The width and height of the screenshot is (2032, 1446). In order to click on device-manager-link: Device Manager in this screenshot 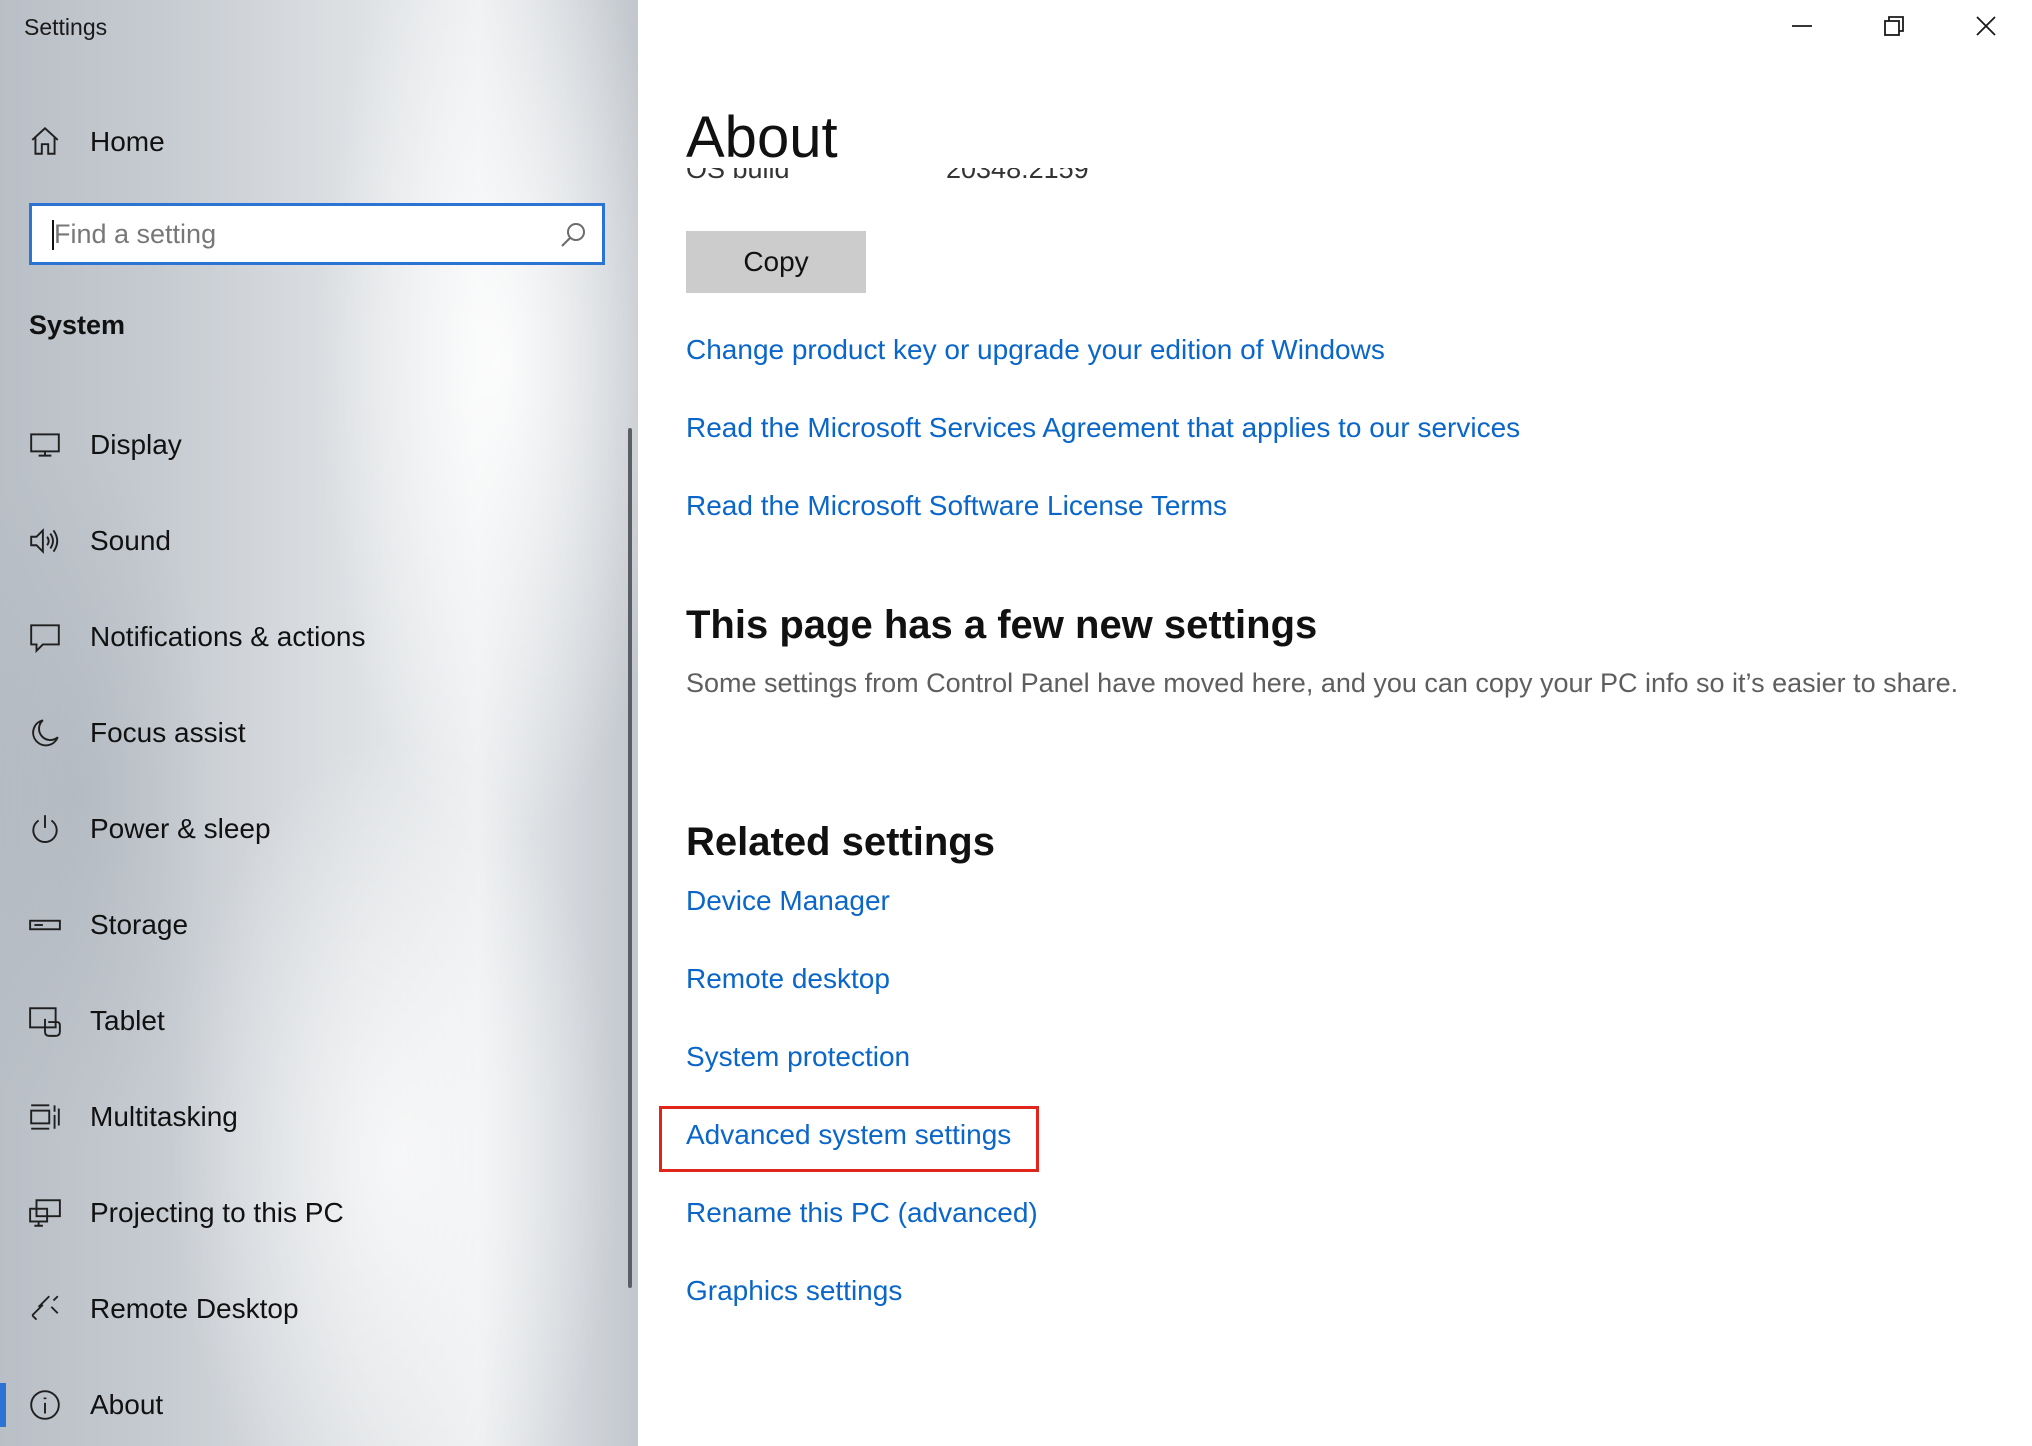, I will do `click(788, 901)`.